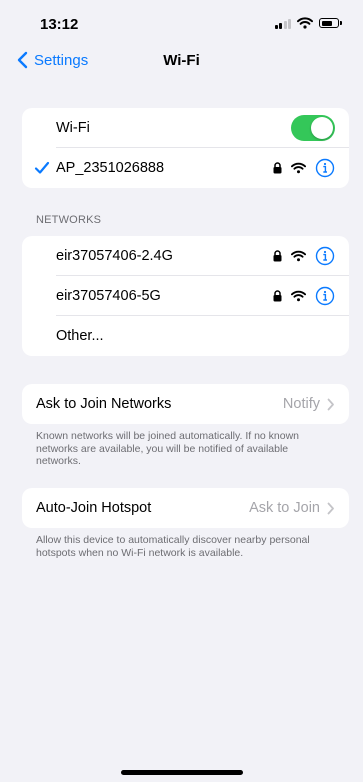 The width and height of the screenshot is (363, 782). Describe the element at coordinates (104, 404) in the screenshot. I see `ask-to-join-label: Ask to Join Networks` at that location.